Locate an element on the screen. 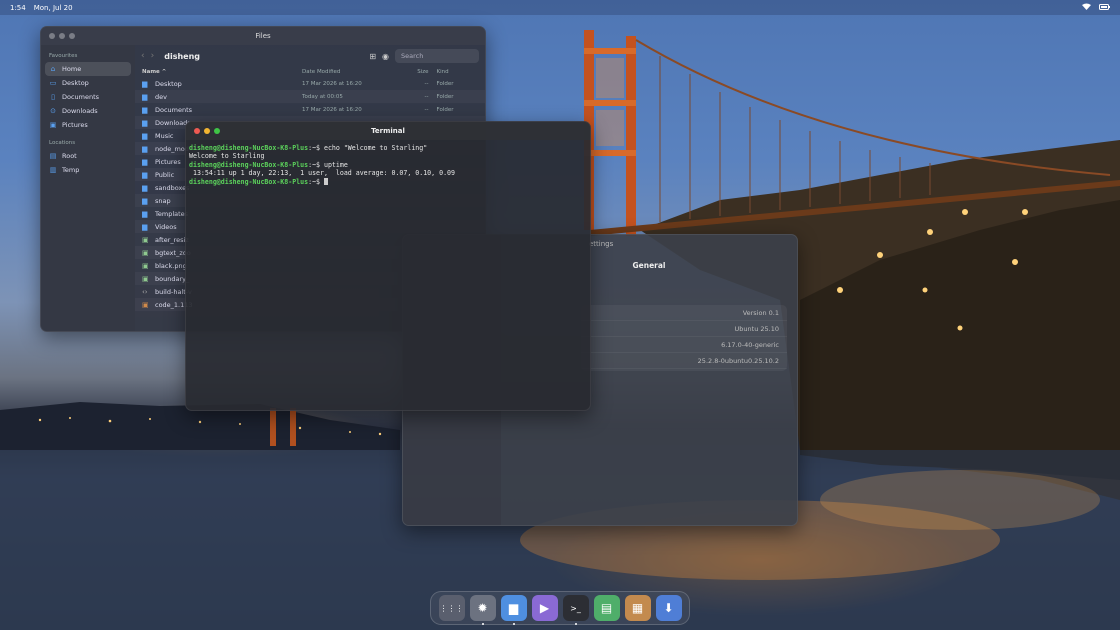  file-date: Today at 00:05 is located at coordinates (322, 96).